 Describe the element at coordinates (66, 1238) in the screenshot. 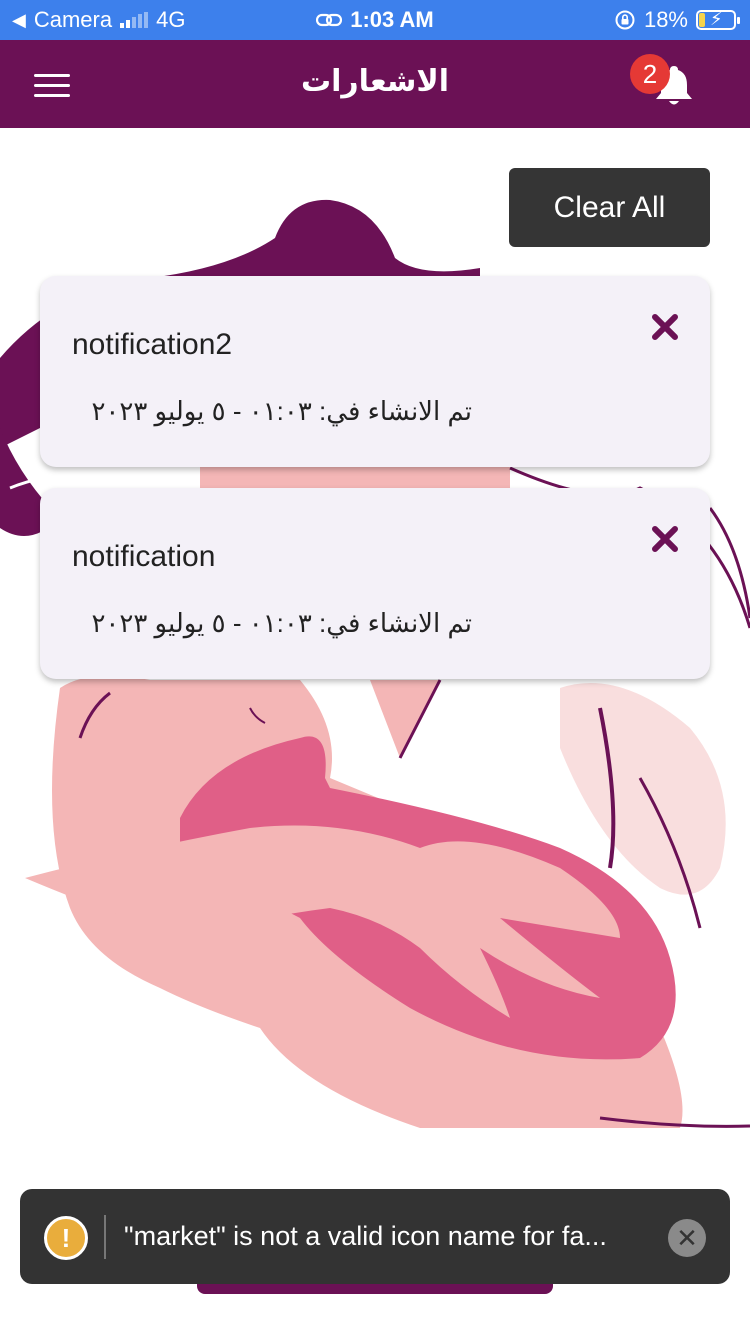

I see `warning-icon: !` at that location.